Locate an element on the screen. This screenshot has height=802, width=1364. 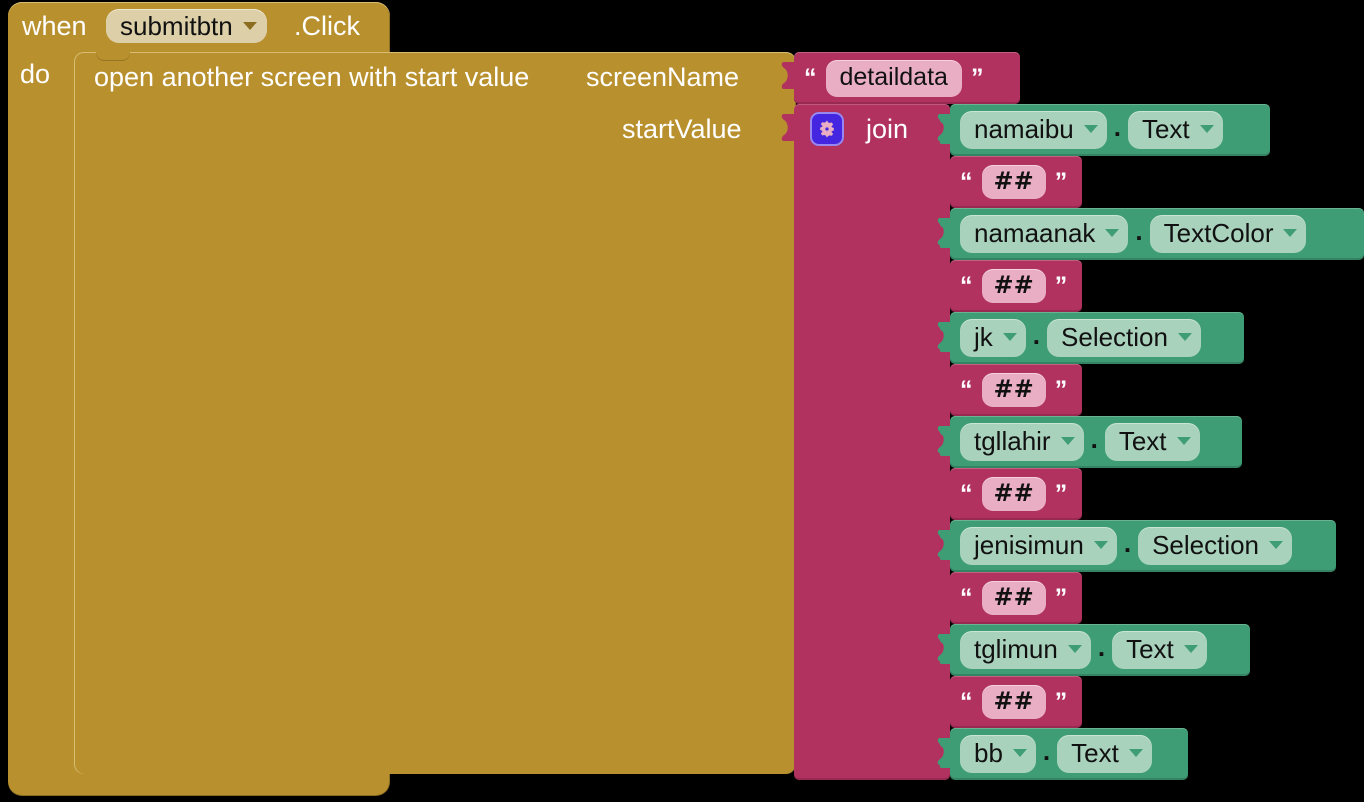
component-dropdown: tglimun is located at coordinates (1025, 650).